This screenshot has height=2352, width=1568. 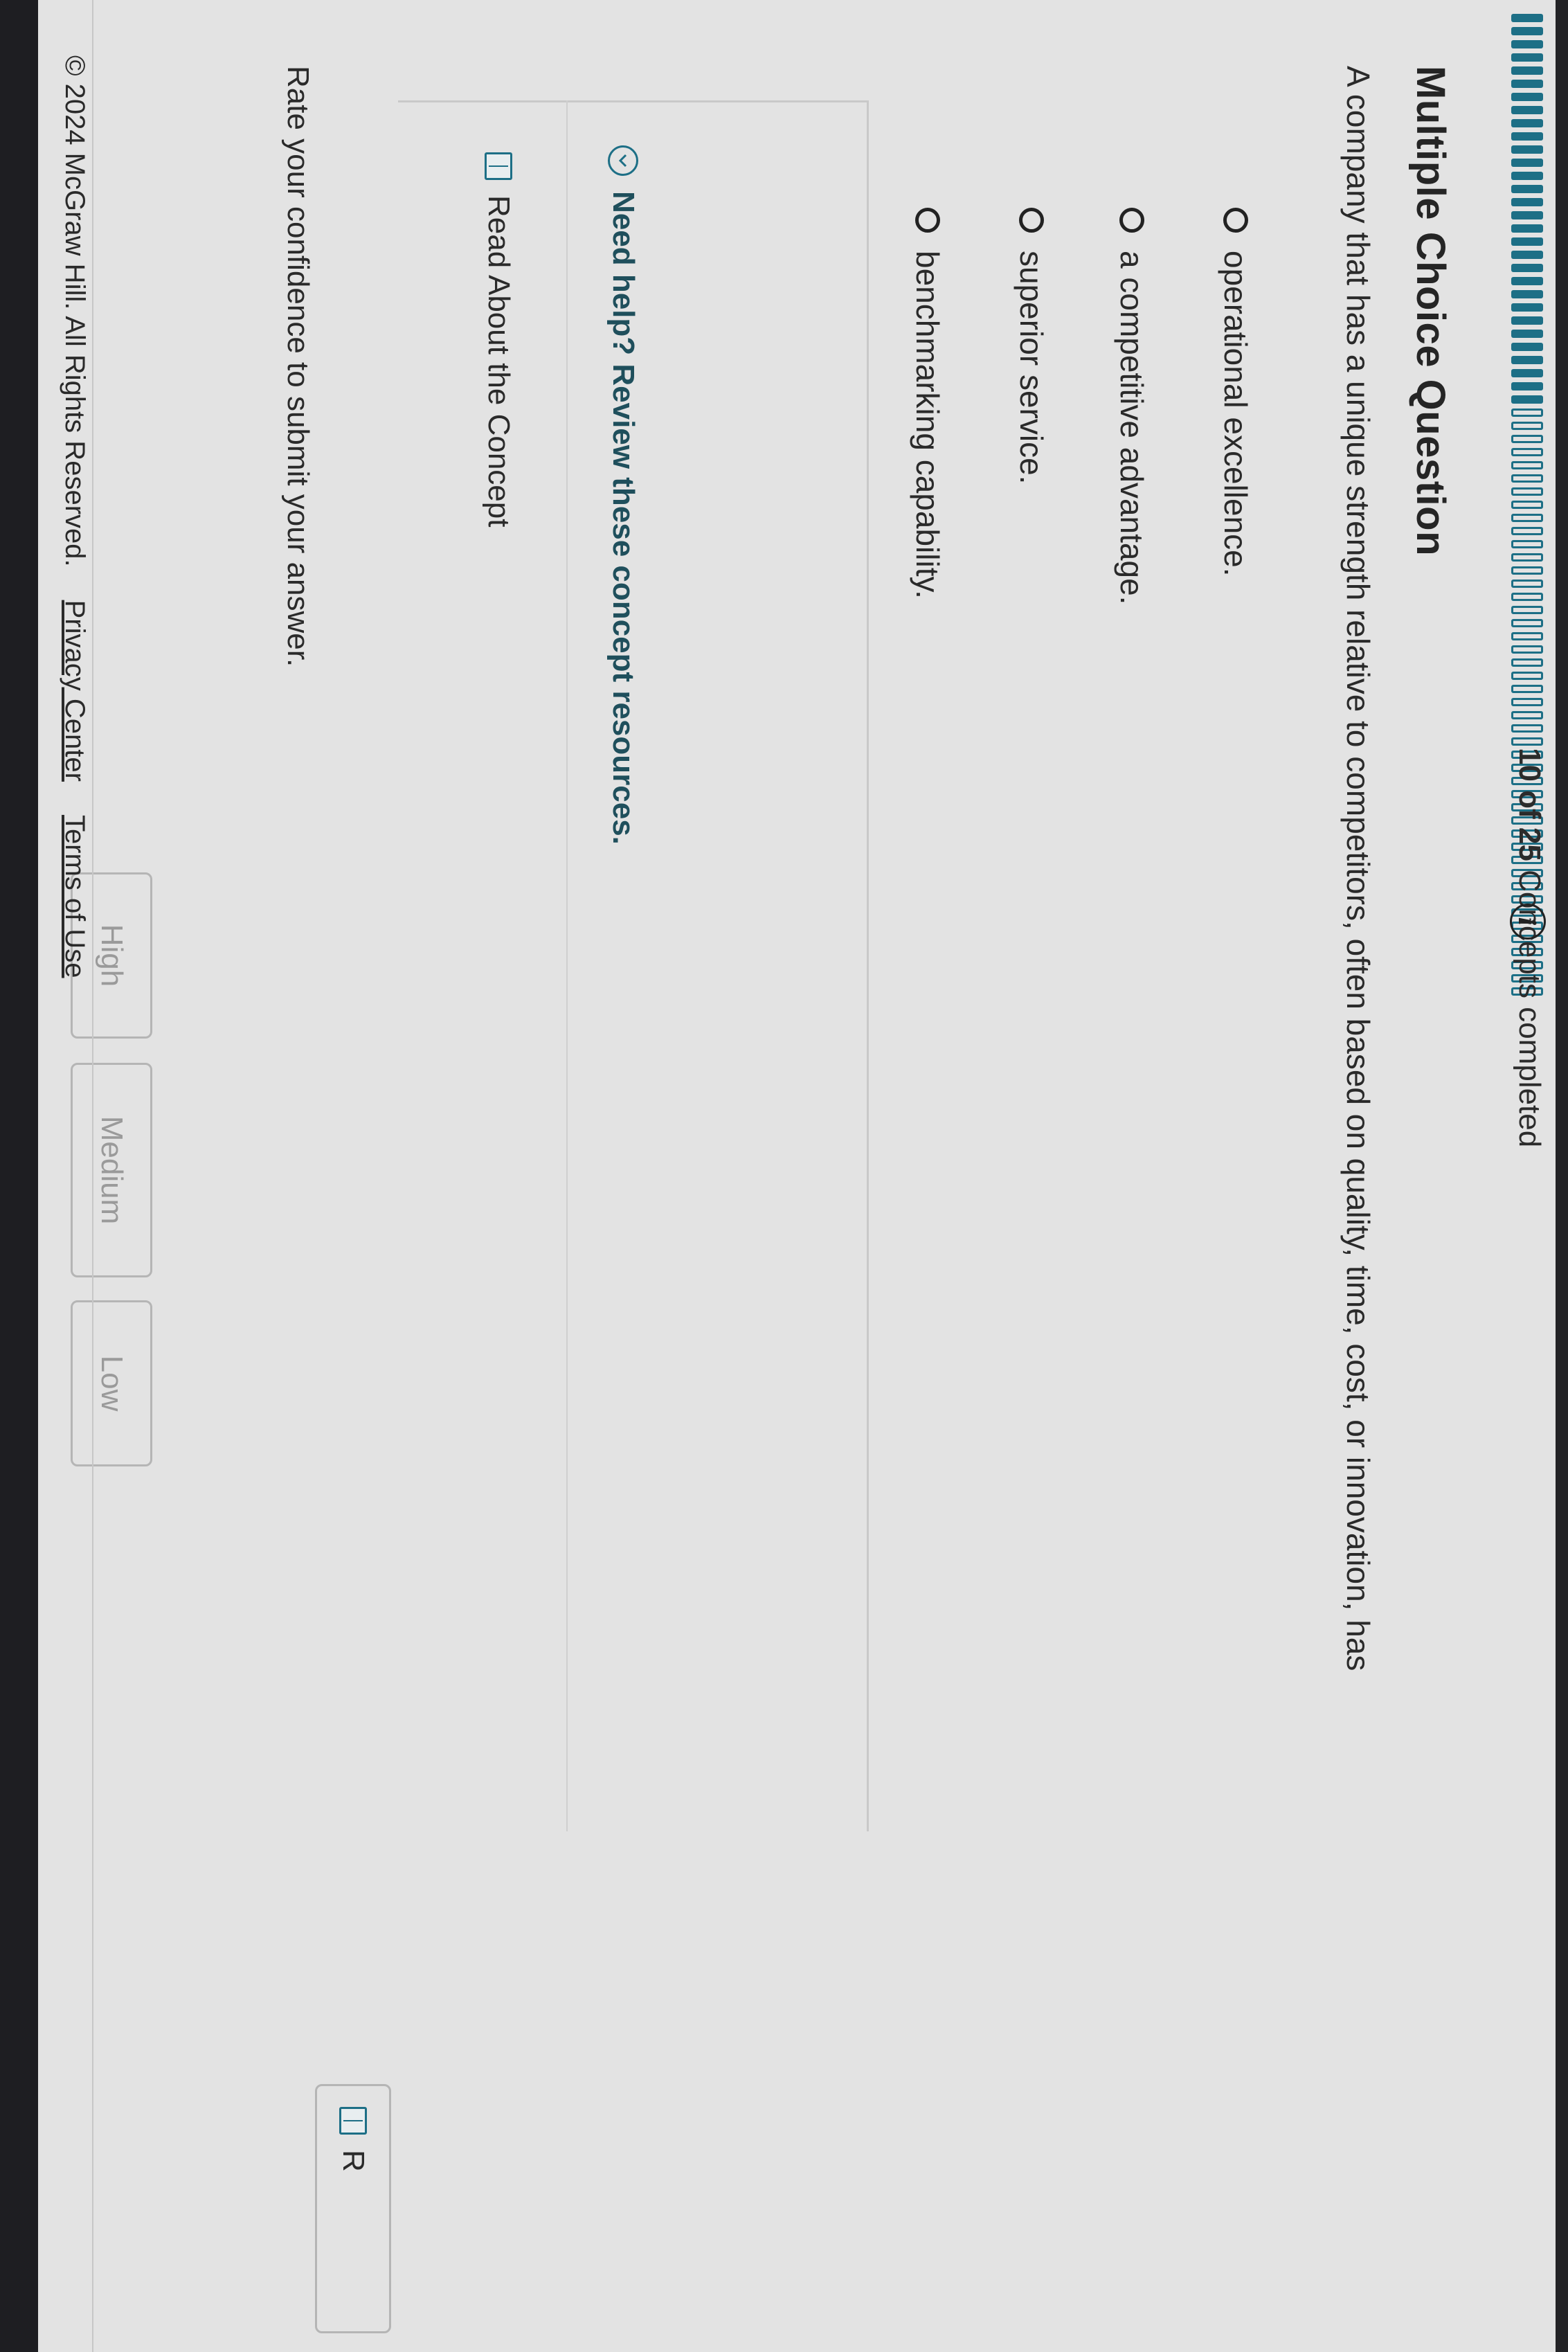 I want to click on confidence-low-button: Low, so click(x=111, y=1383).